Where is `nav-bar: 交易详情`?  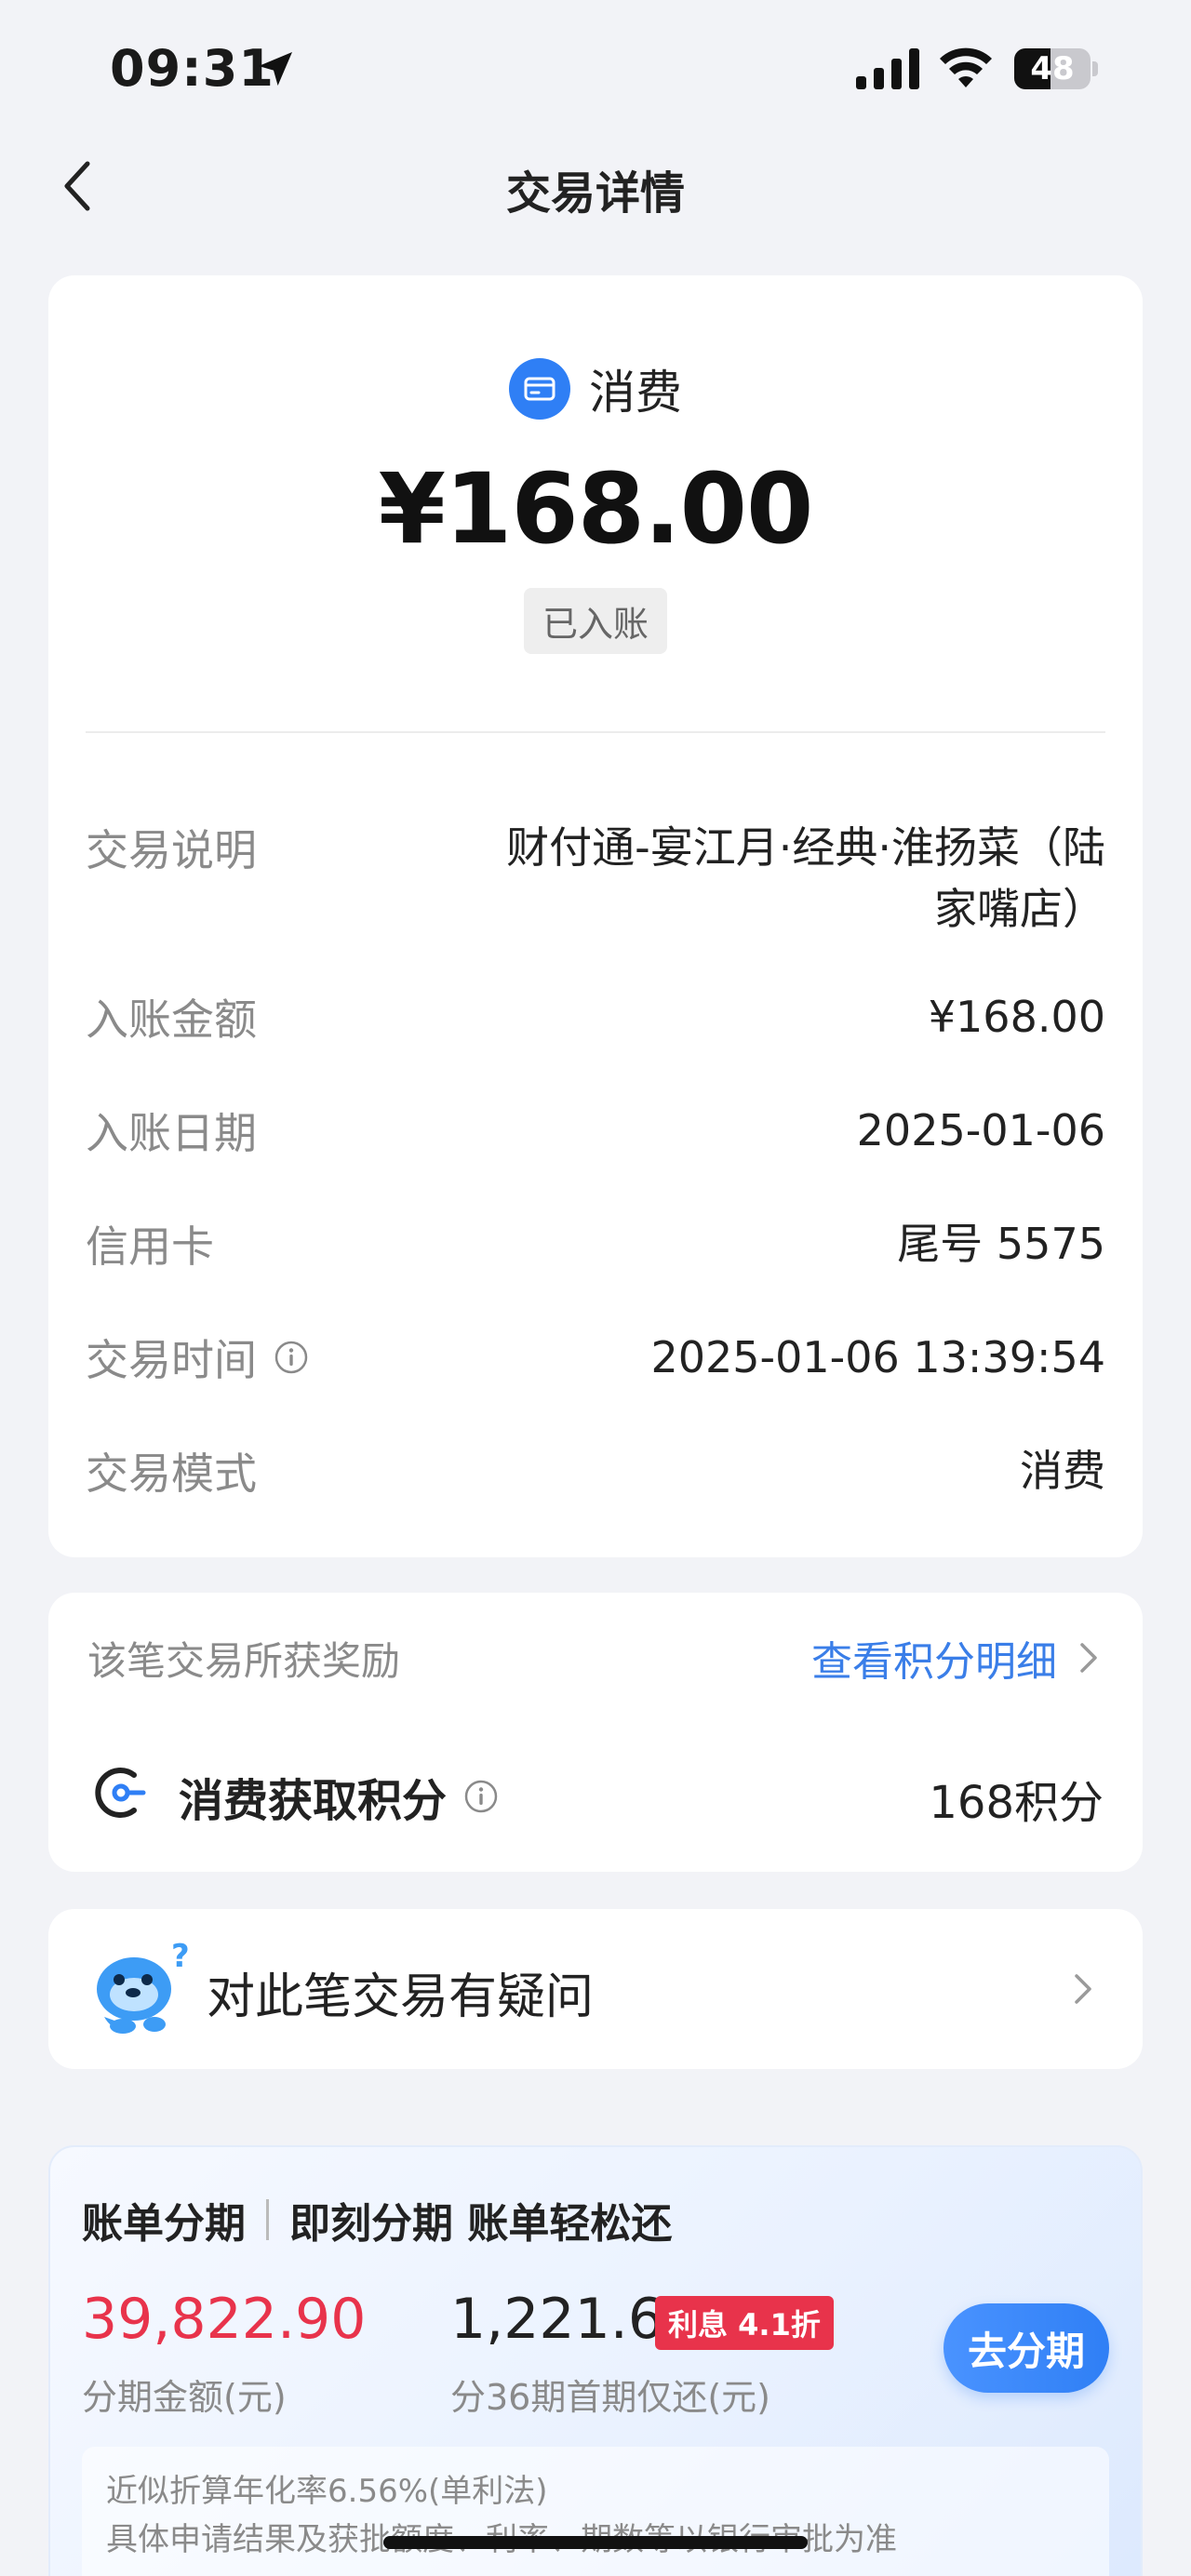 nav-bar: 交易详情 is located at coordinates (595, 186).